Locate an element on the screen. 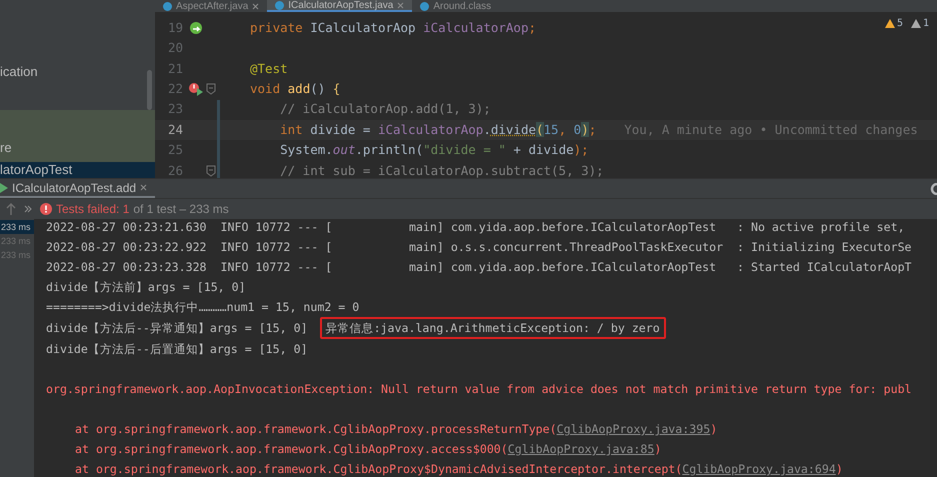  tab-label: ICalculatorAopTest.java is located at coordinates (341, 5).